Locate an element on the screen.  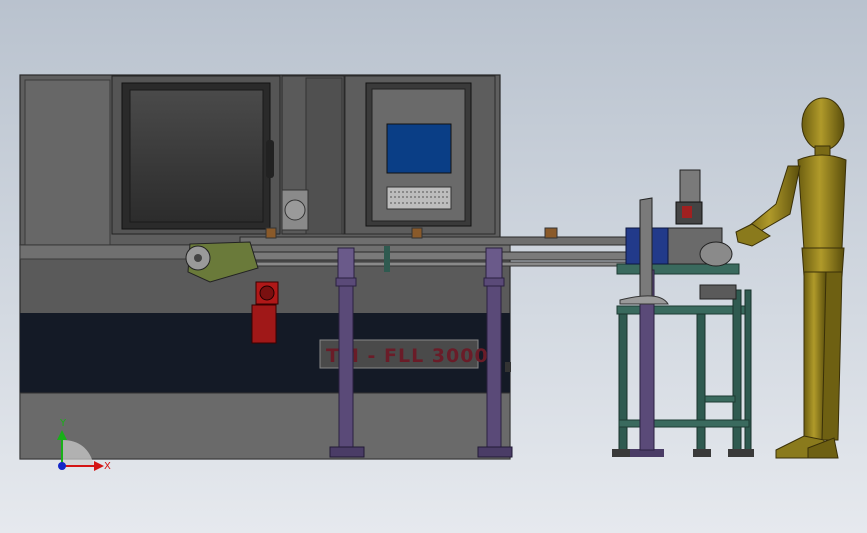
station-mid-deck is located at coordinates (683, 310).